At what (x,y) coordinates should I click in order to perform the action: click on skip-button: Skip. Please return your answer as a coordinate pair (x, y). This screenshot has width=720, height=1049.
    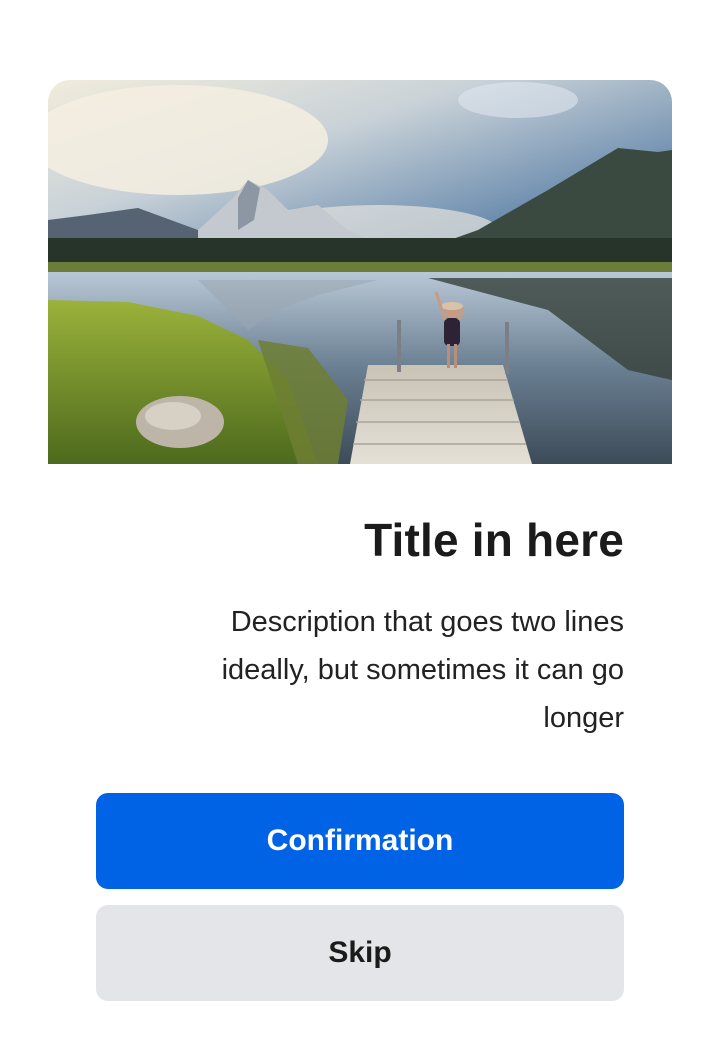
    Looking at the image, I should click on (360, 953).